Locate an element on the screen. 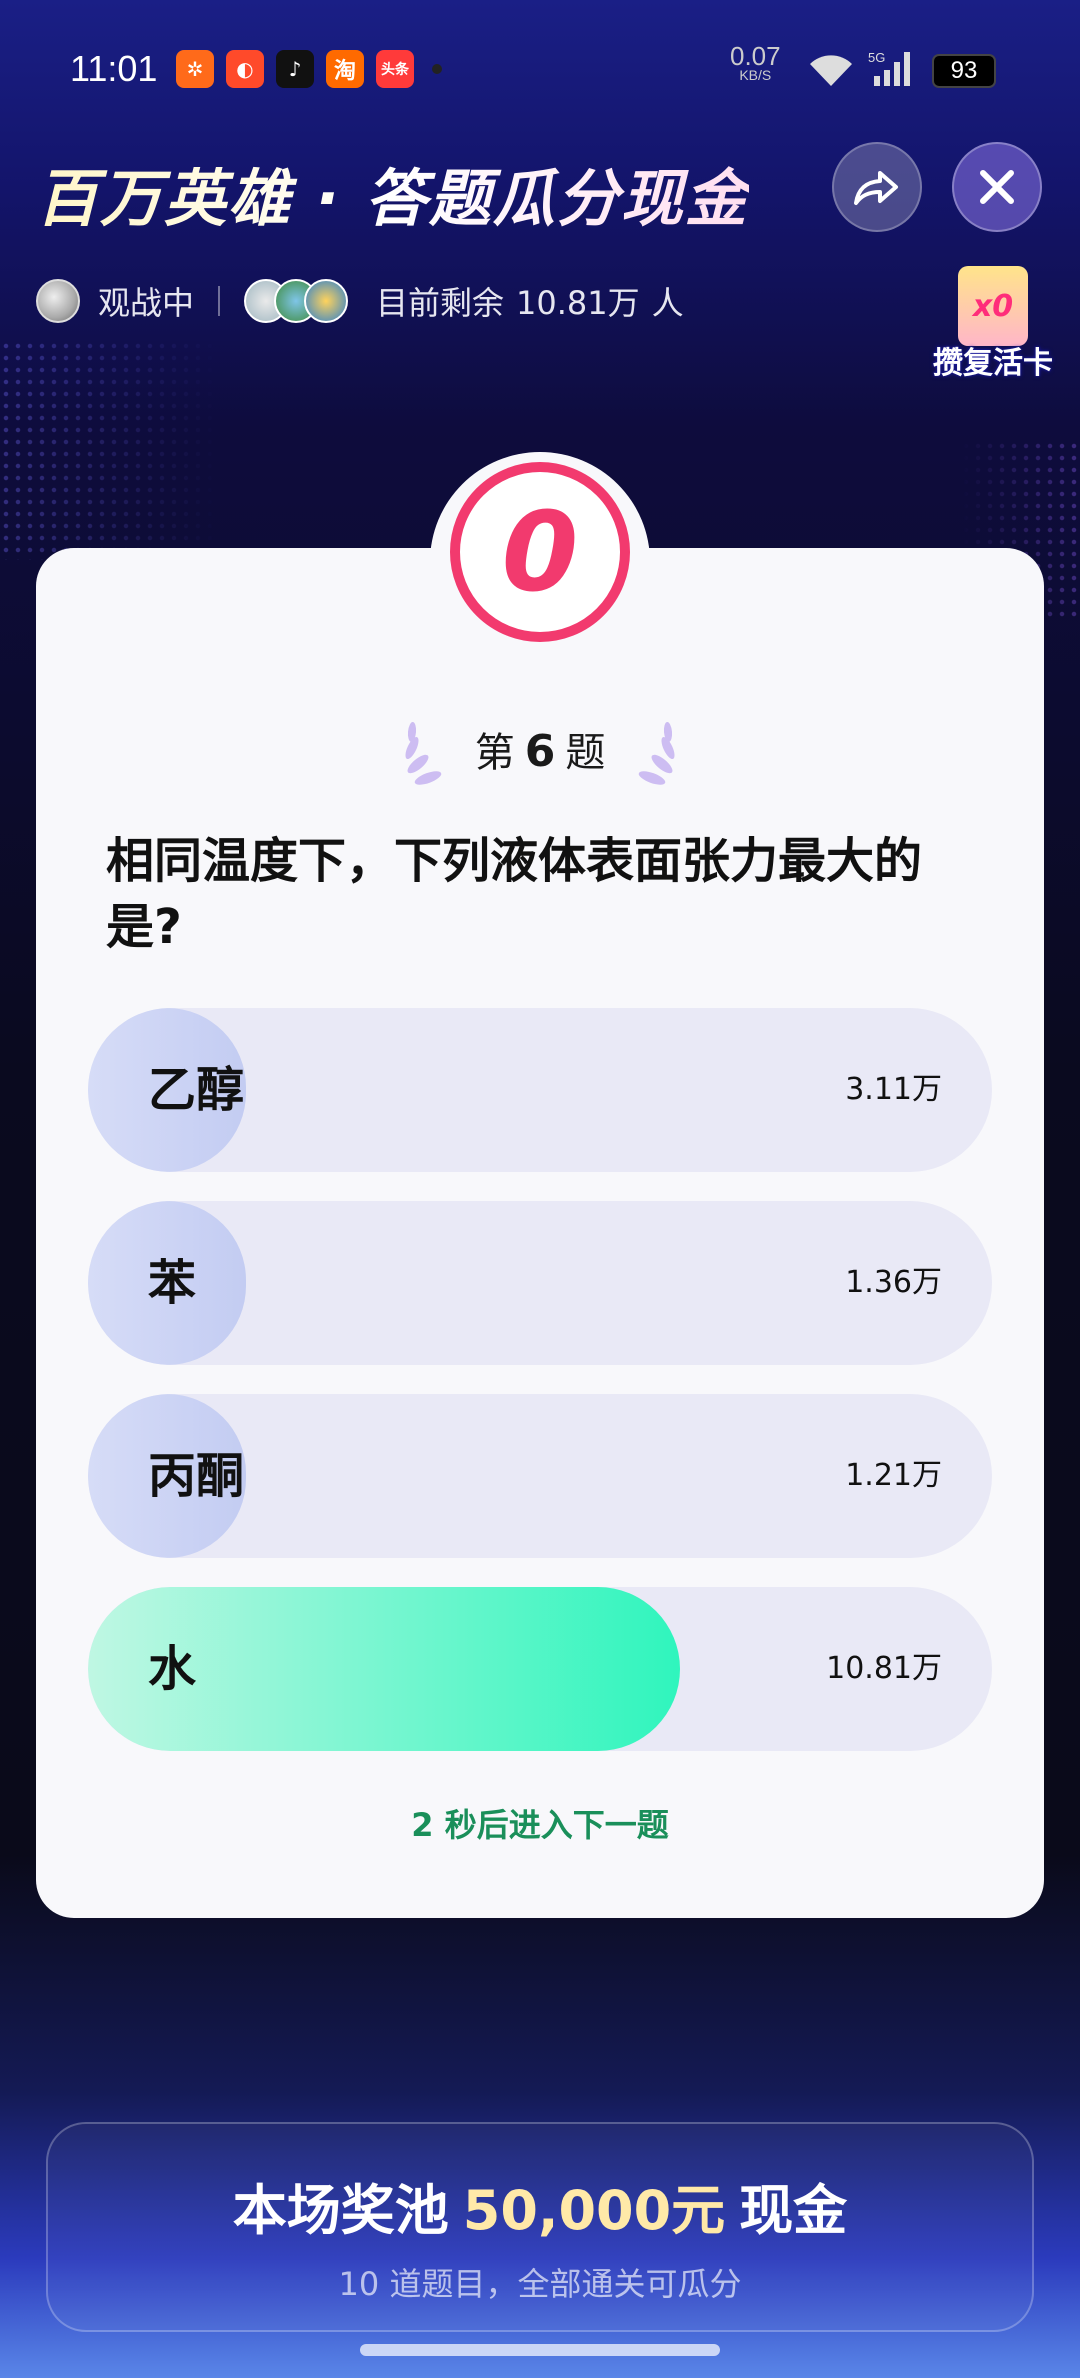 The width and height of the screenshot is (1080, 2378). countdown-timer: 0 is located at coordinates (540, 552).